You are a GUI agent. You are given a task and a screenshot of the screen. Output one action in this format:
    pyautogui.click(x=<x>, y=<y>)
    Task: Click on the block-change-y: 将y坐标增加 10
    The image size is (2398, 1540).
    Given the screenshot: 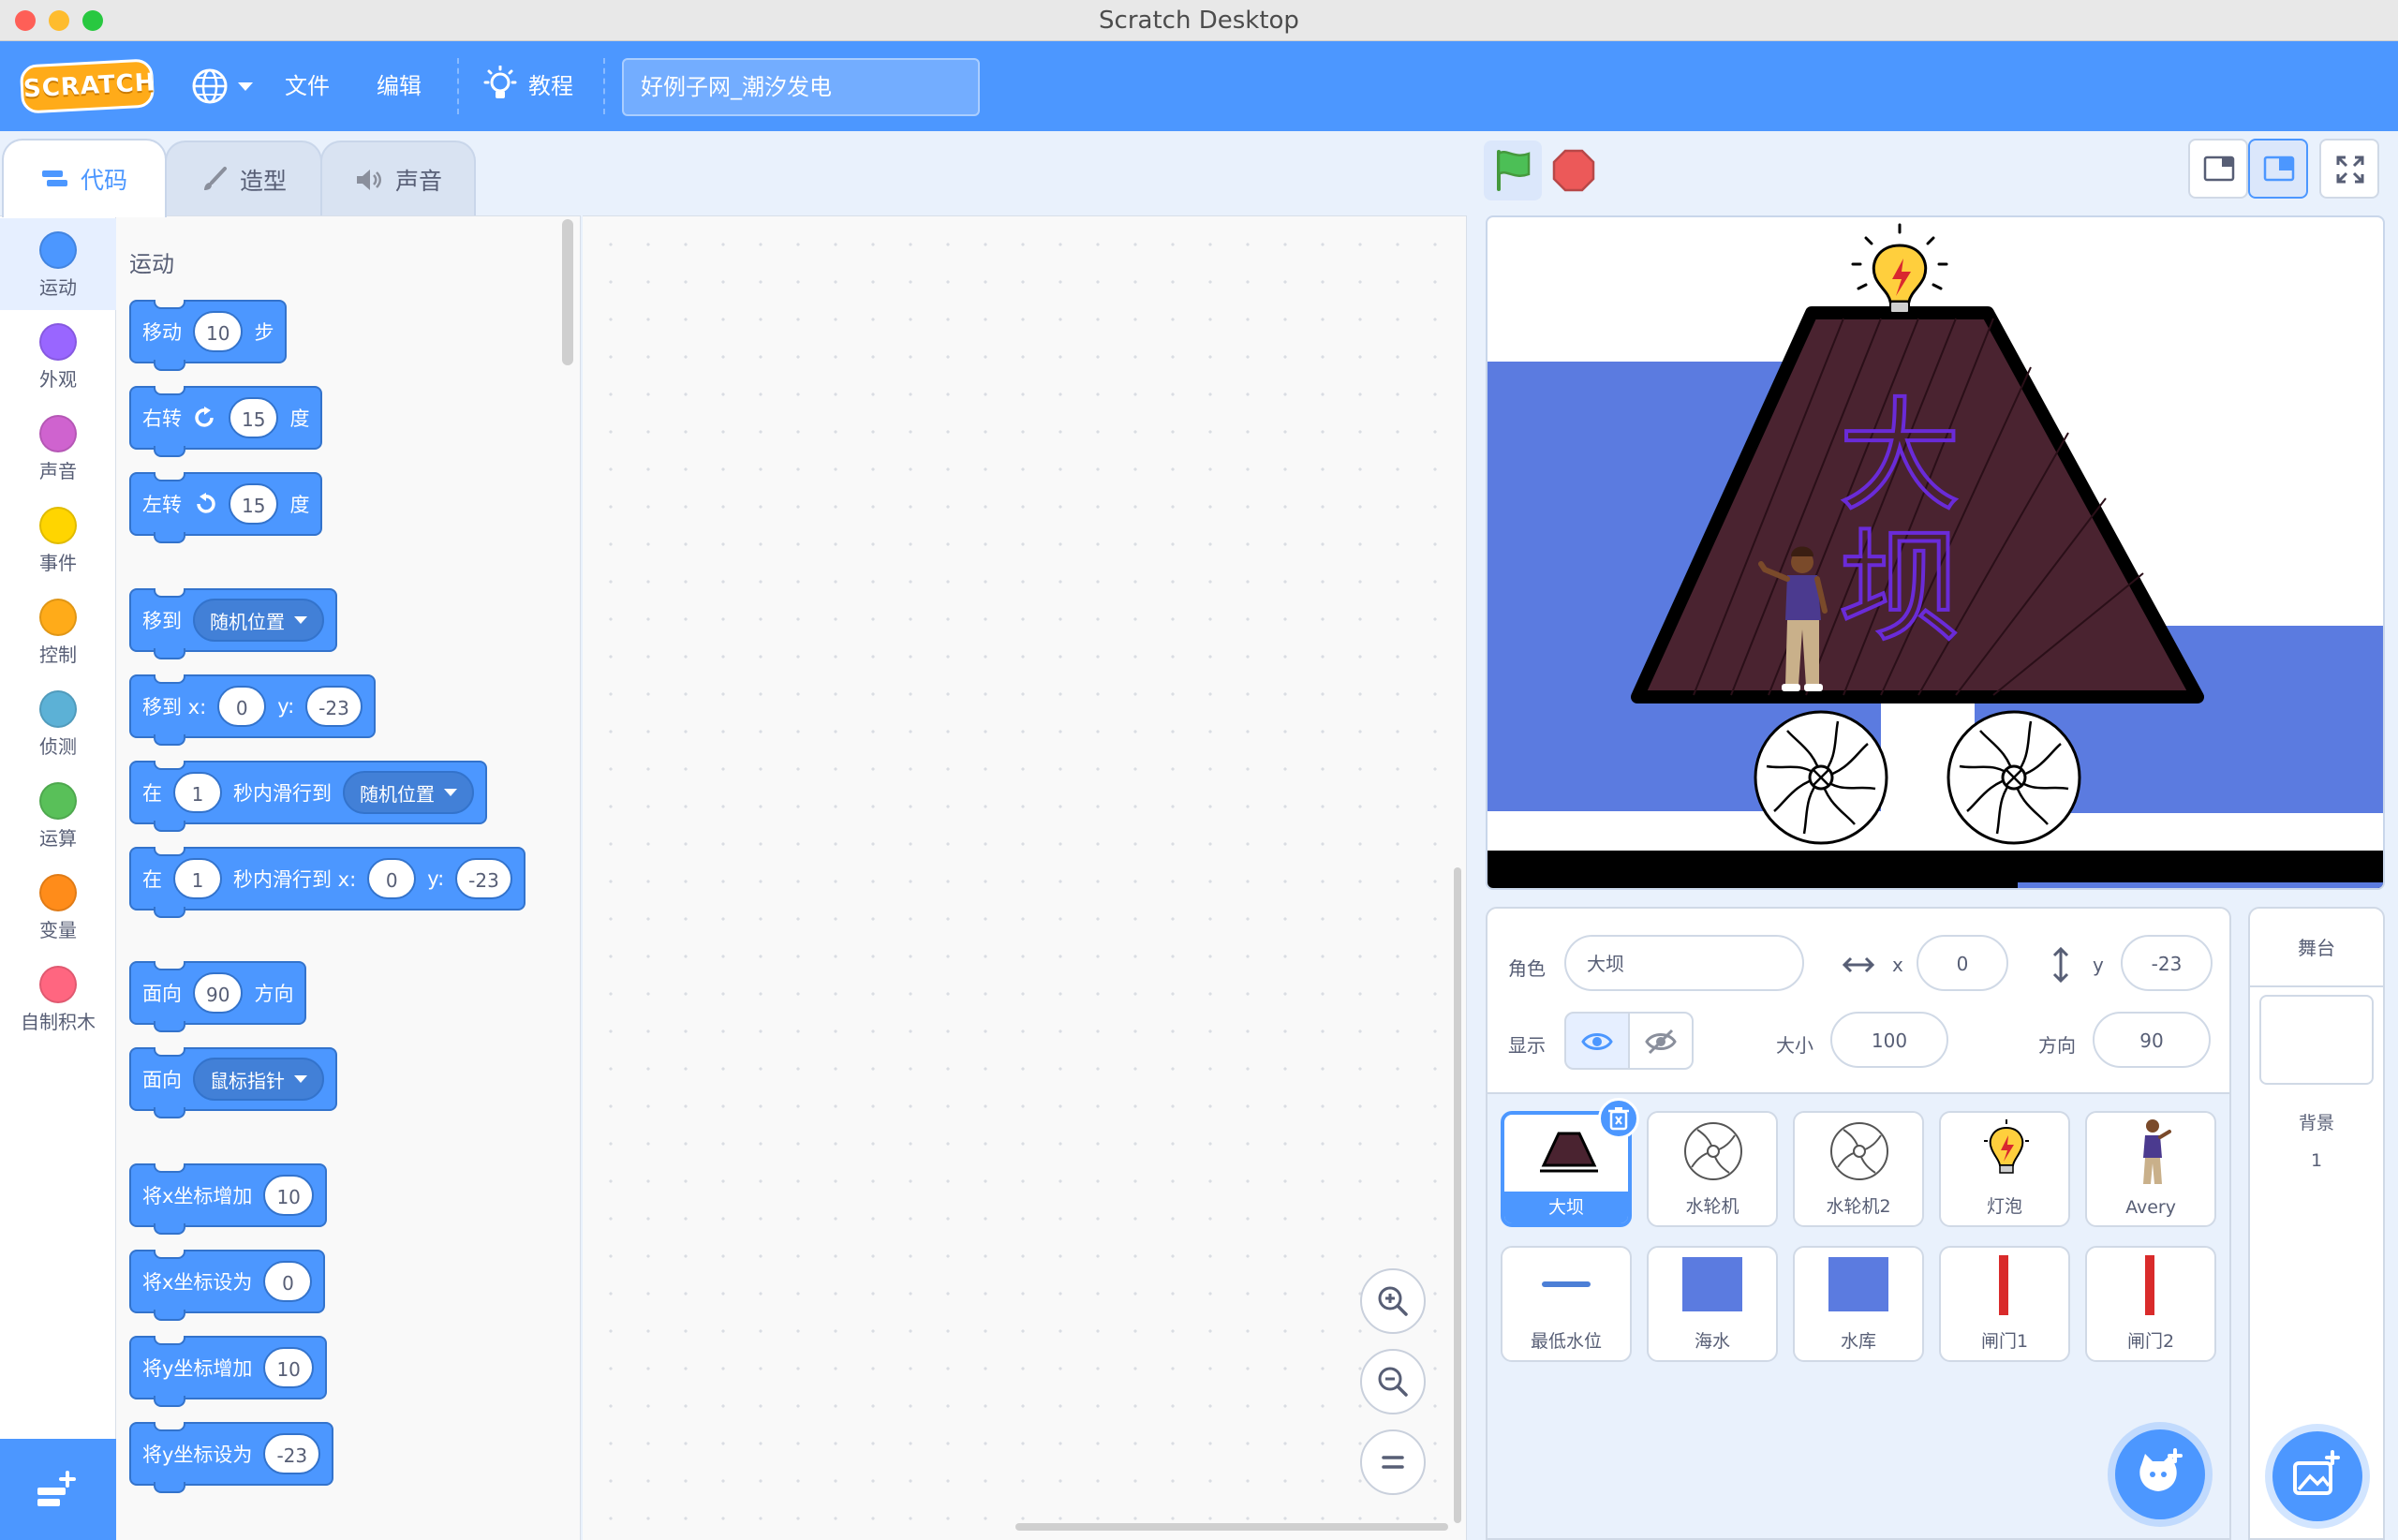 What is the action you would take?
    pyautogui.click(x=228, y=1371)
    